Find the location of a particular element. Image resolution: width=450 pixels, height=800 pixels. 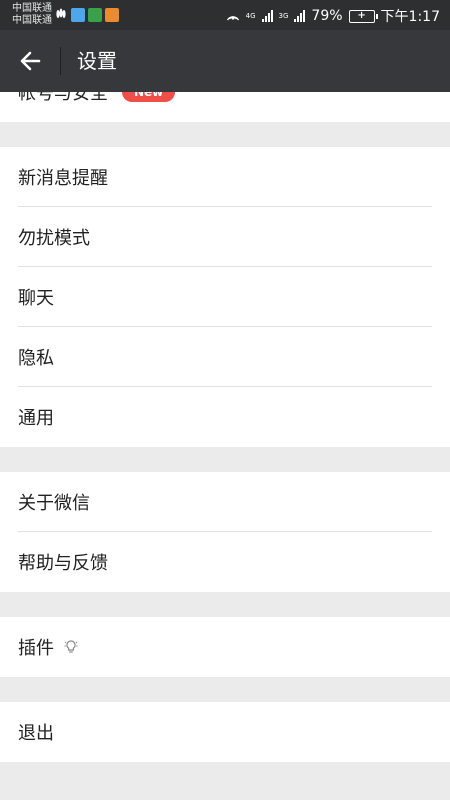

back-arrow-icon is located at coordinates (30, 61).